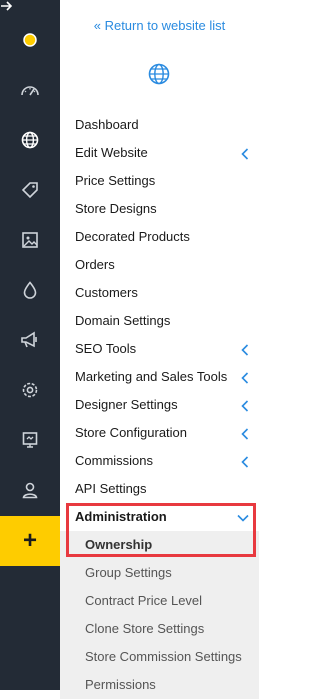  What do you see at coordinates (30, 240) in the screenshot?
I see `image-icon` at bounding box center [30, 240].